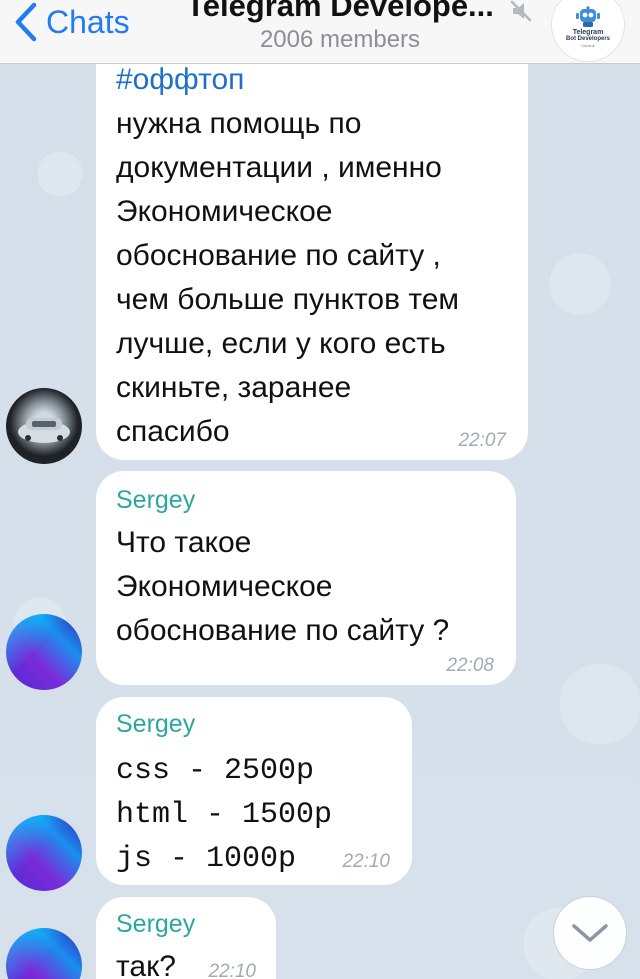 The image size is (640, 979). I want to click on robot-icon, so click(588, 16).